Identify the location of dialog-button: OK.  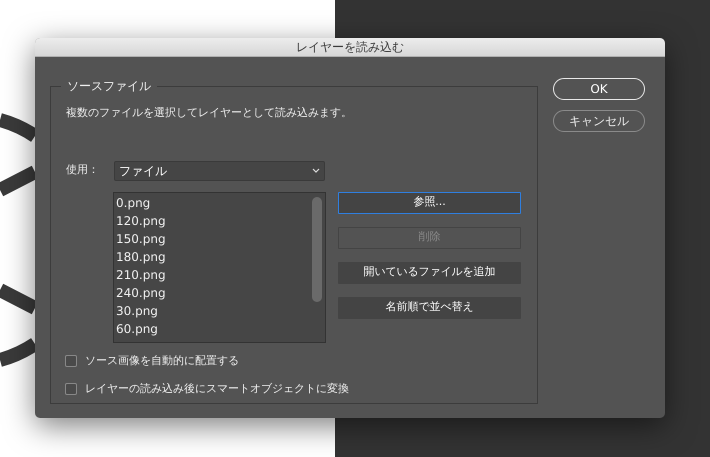
(599, 89).